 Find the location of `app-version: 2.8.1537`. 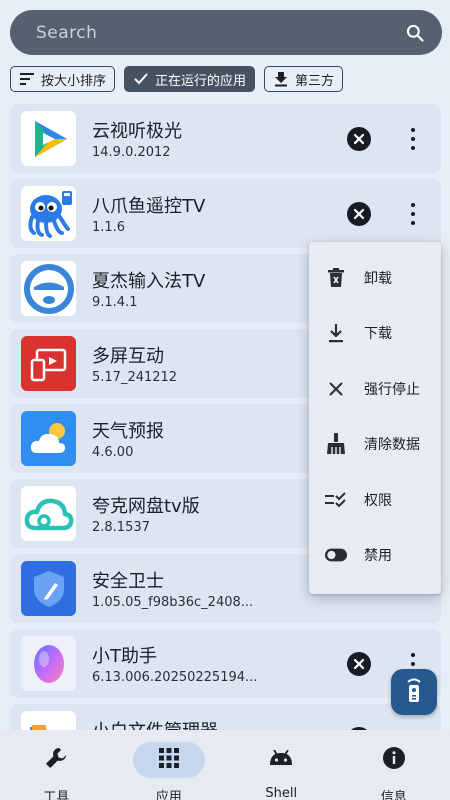

app-version: 2.8.1537 is located at coordinates (121, 527).